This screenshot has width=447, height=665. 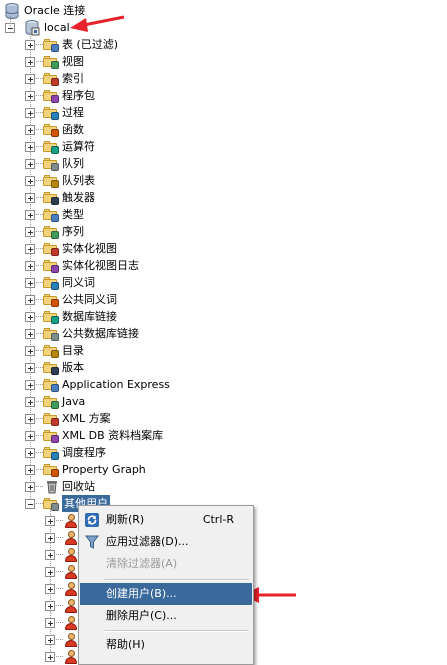 I want to click on filter-icon, so click(x=92, y=542).